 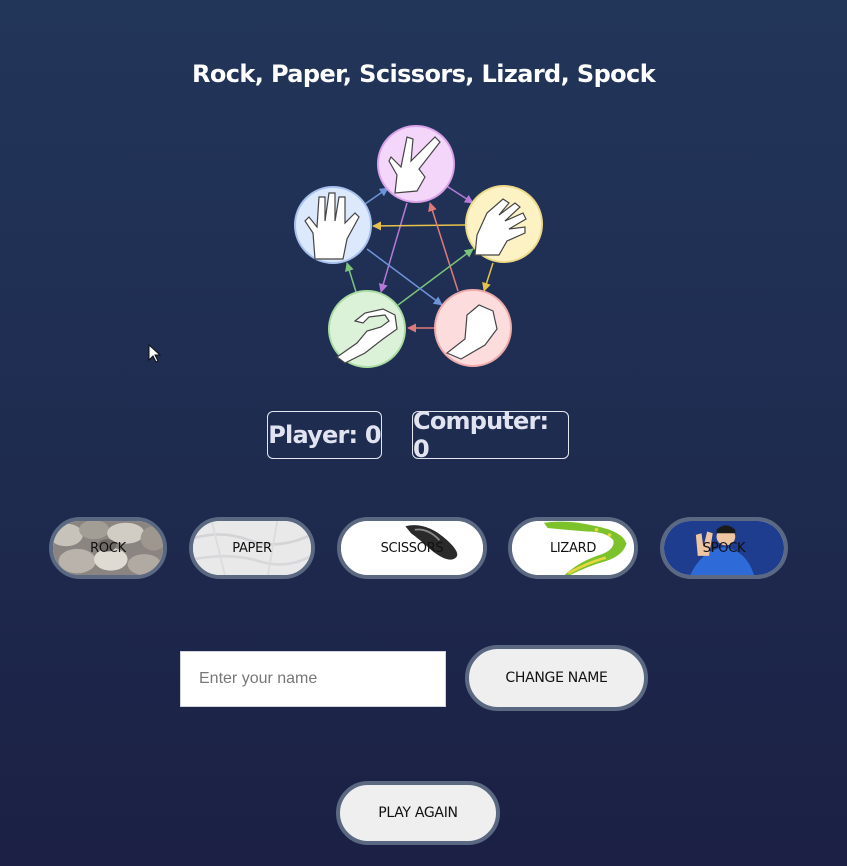 What do you see at coordinates (313, 679) in the screenshot?
I see `name-input` at bounding box center [313, 679].